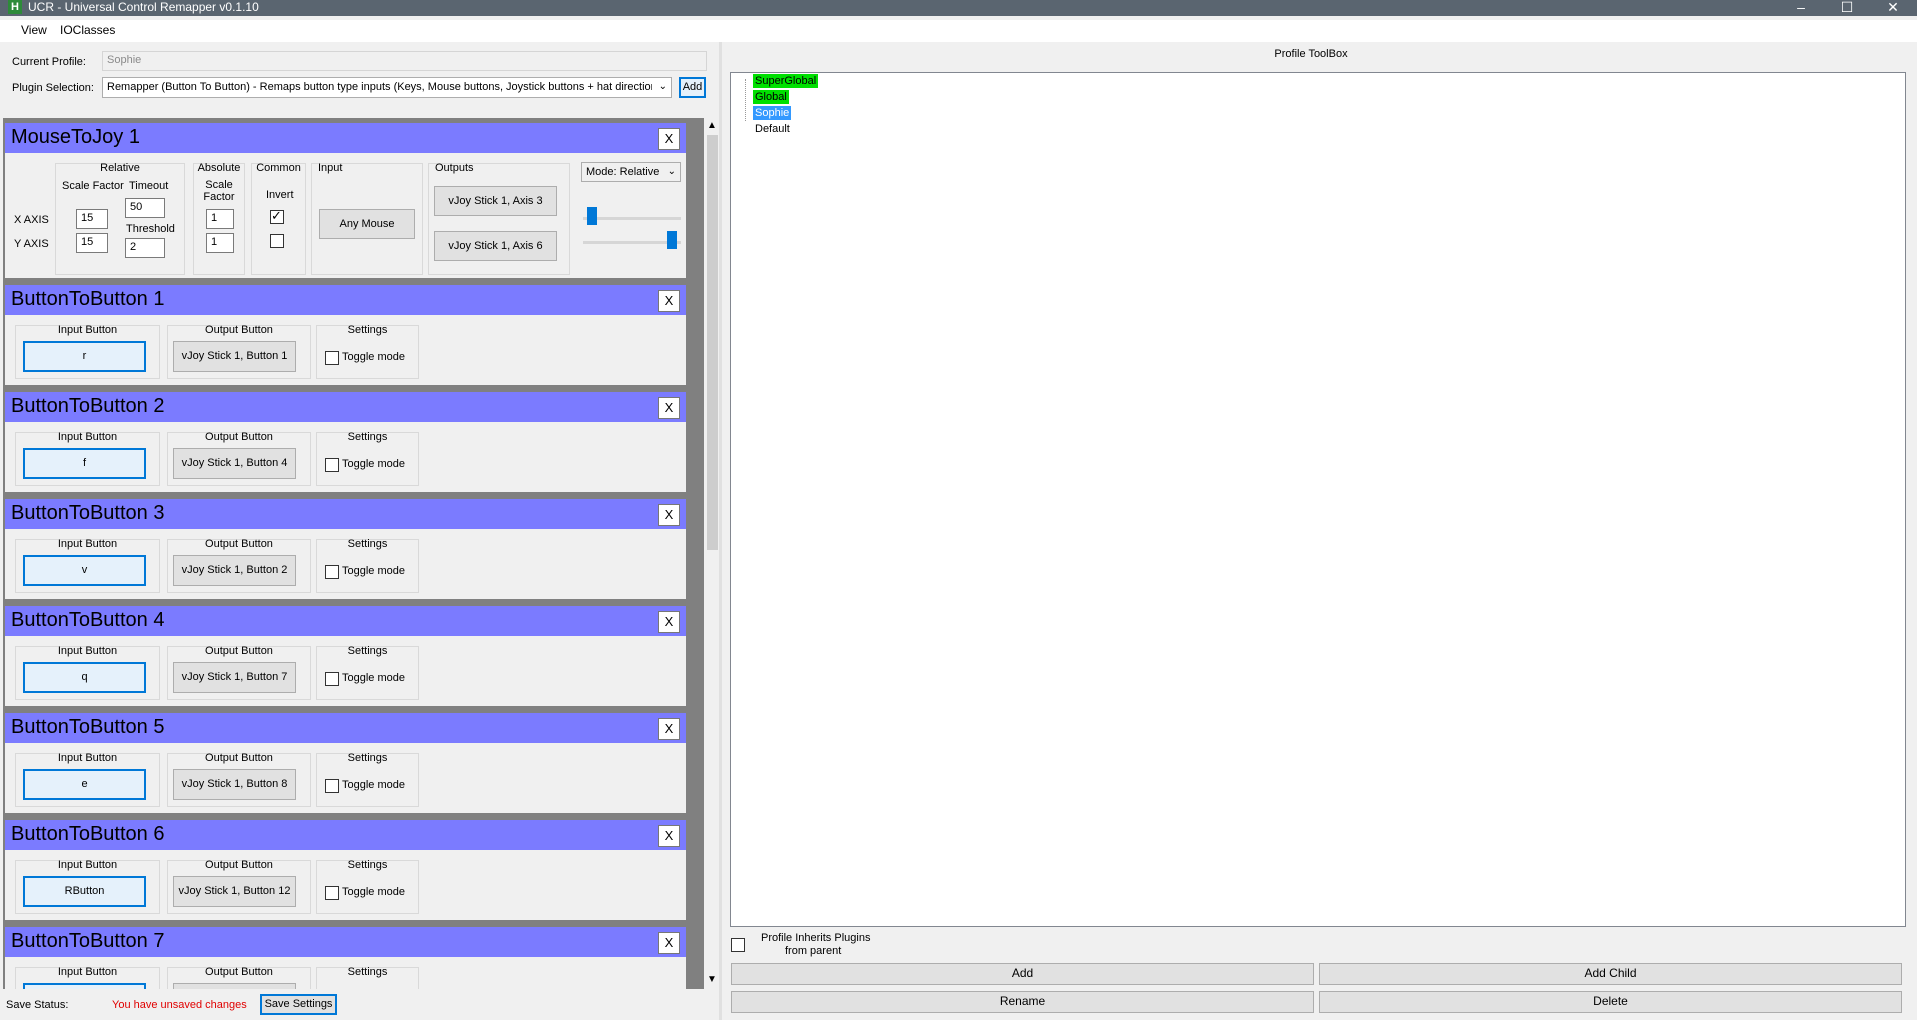  Describe the element at coordinates (692, 87) in the screenshot. I see `add-plugin-button: Add` at that location.